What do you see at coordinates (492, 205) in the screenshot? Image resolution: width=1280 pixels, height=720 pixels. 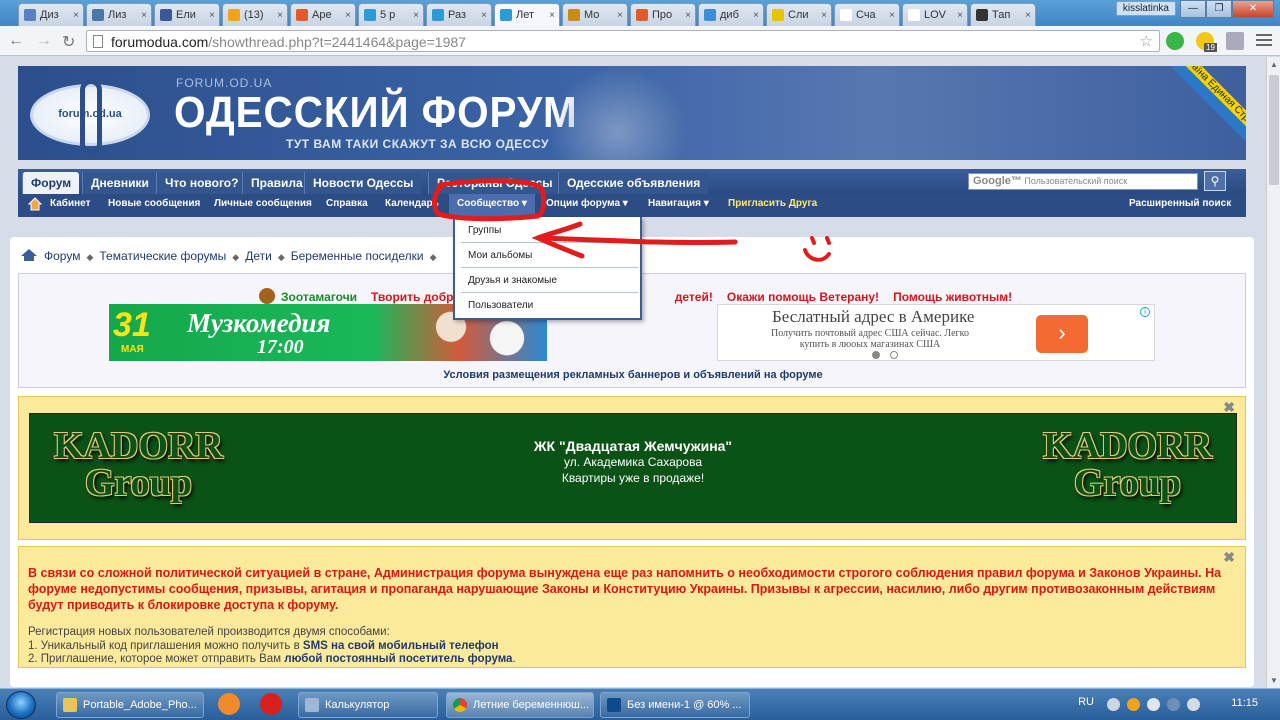 I see `subnav-community: Сообщество ▾` at bounding box center [492, 205].